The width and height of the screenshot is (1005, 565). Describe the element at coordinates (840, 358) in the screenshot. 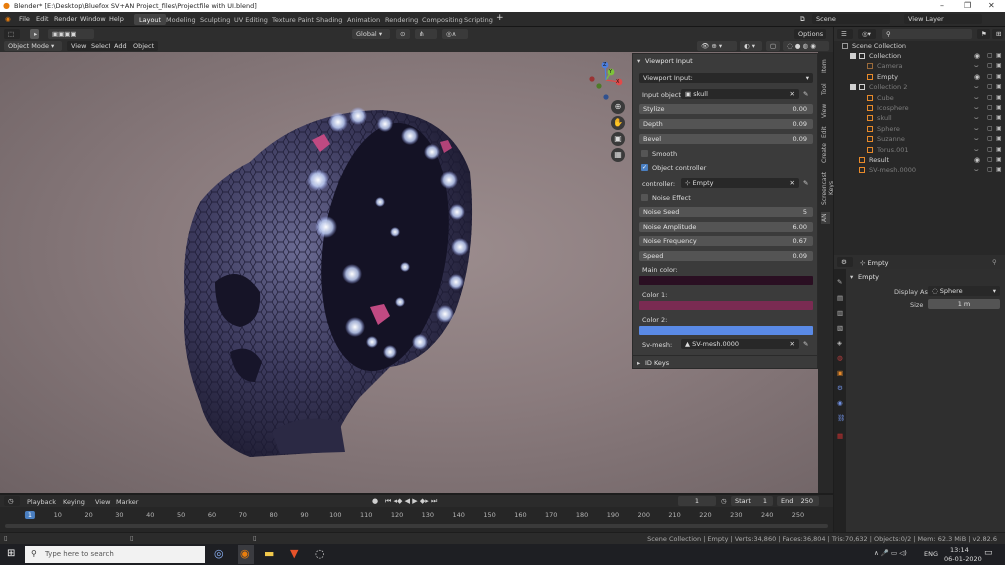

I see `world-tab-icon: ◍` at that location.